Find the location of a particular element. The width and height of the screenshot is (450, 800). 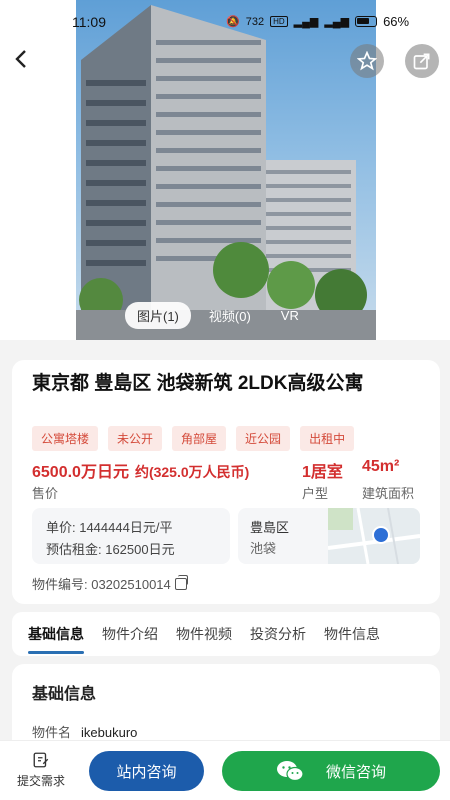

media-tab-vr: VR is located at coordinates (290, 315).